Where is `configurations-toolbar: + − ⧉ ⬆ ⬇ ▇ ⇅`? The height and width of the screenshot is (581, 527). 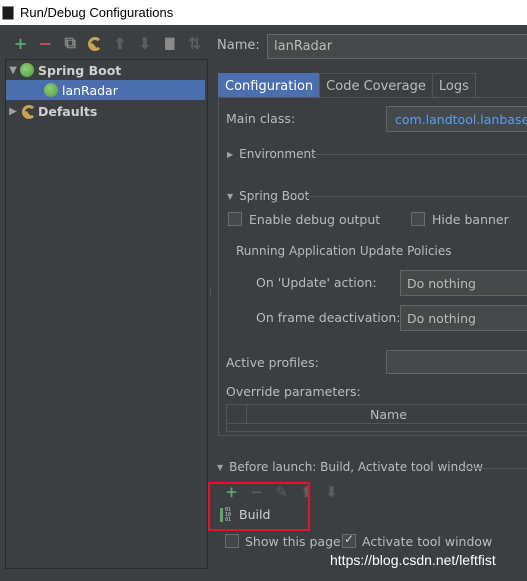
configurations-toolbar: + − ⧉ ⬆ ⬇ ▇ ⇅ is located at coordinates (103, 43).